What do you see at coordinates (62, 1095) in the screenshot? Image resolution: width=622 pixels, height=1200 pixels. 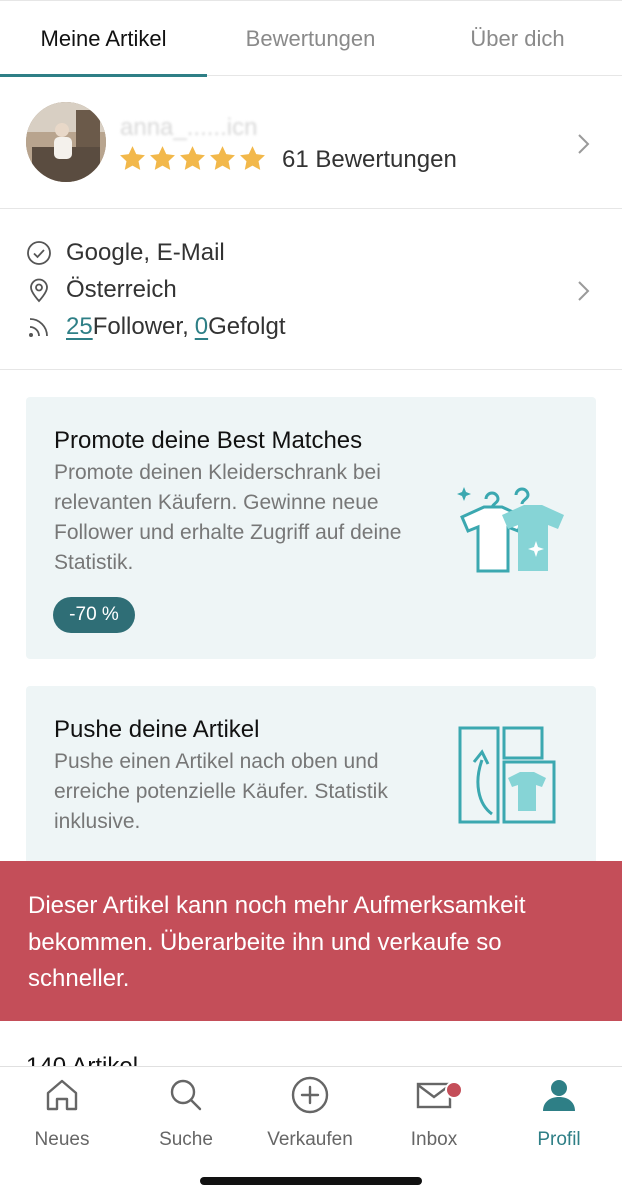 I see `home-icon` at bounding box center [62, 1095].